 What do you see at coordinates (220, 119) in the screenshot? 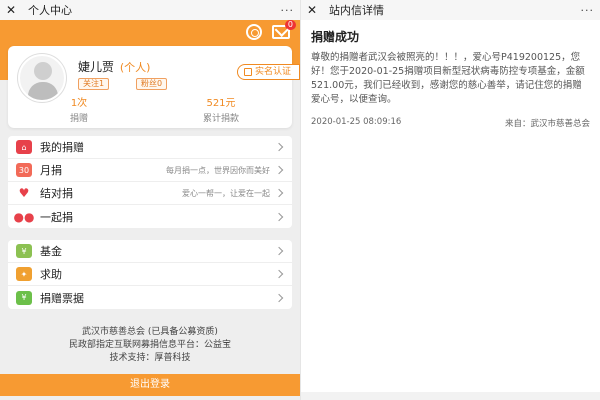
I see `stat-label: 累计捐款` at bounding box center [220, 119].